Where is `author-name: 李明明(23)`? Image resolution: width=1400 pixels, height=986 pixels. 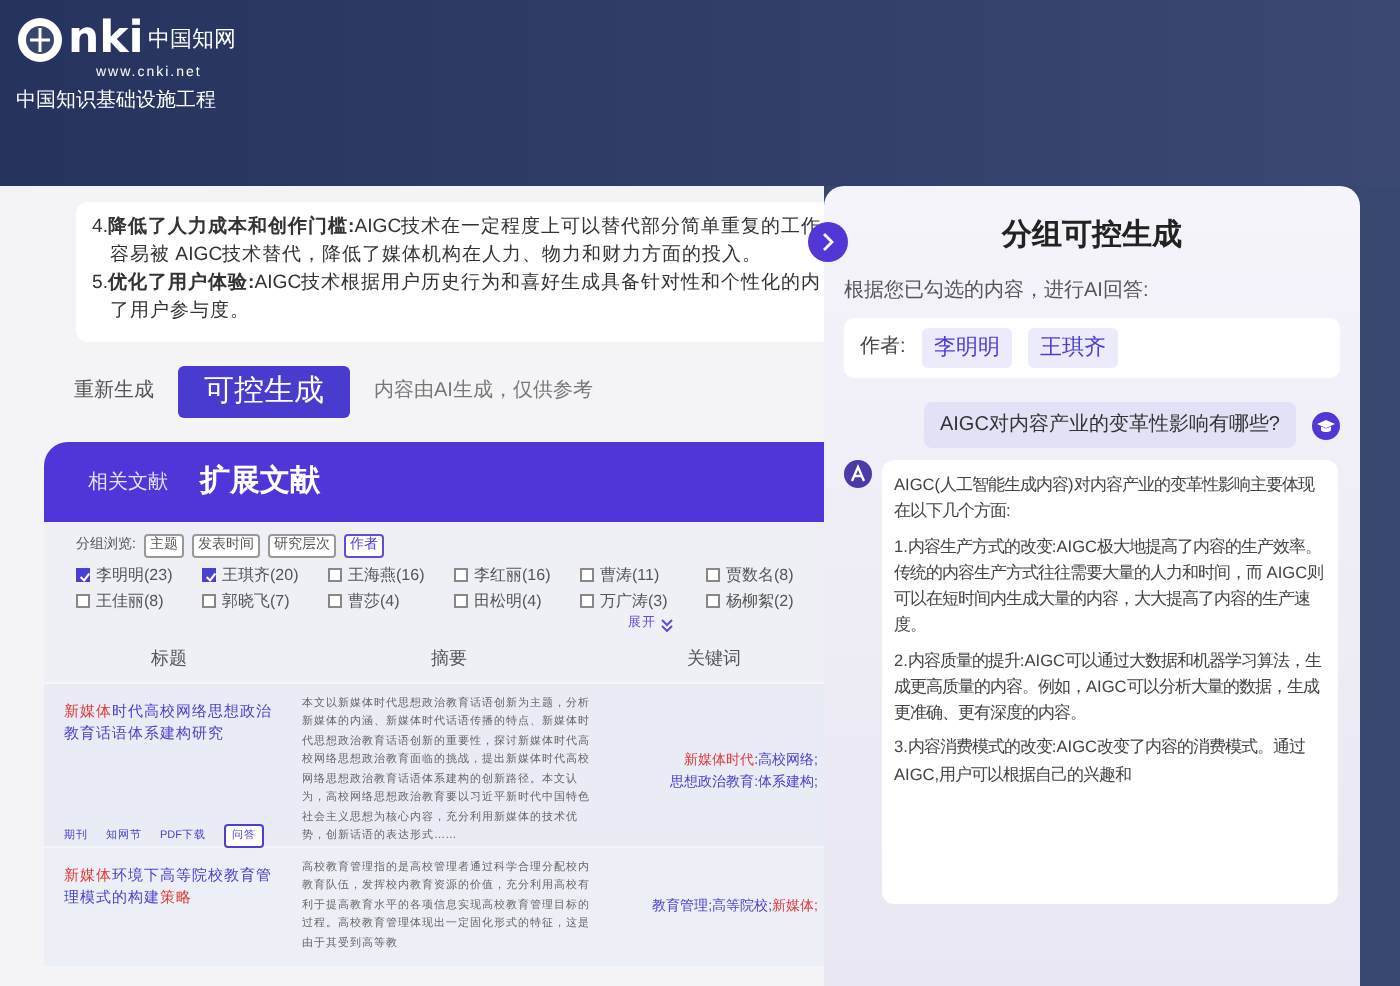
author-name: 李明明(23) is located at coordinates (134, 576).